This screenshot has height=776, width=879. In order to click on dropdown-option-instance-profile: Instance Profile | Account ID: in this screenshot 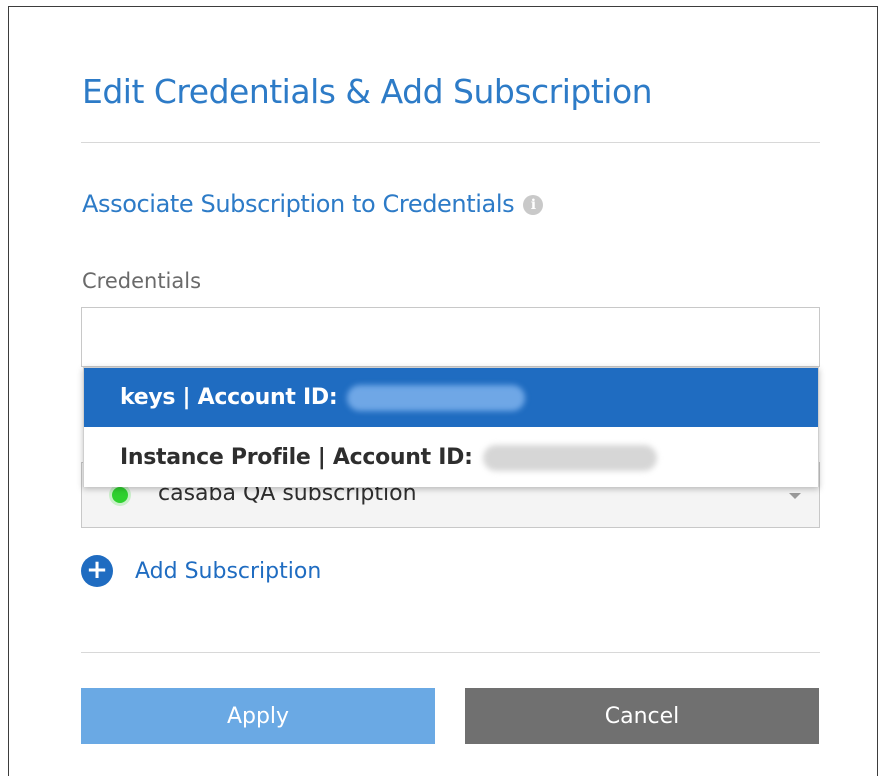, I will do `click(451, 457)`.